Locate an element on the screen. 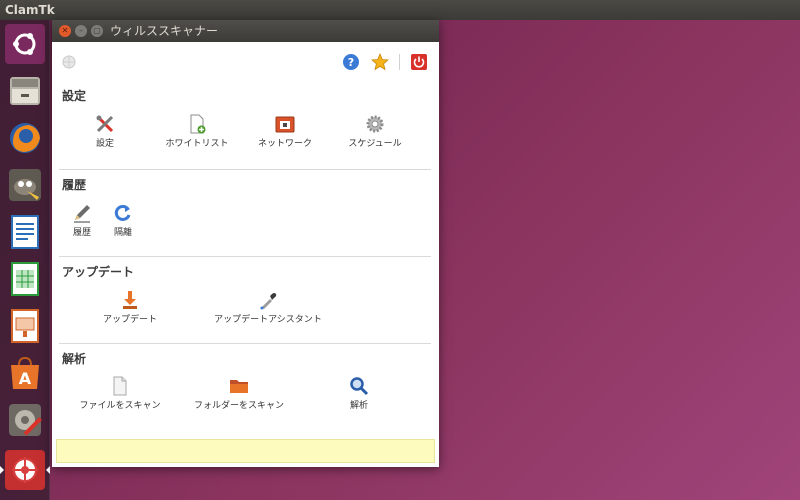  libreoffice-impress-icon is located at coordinates (25, 326).